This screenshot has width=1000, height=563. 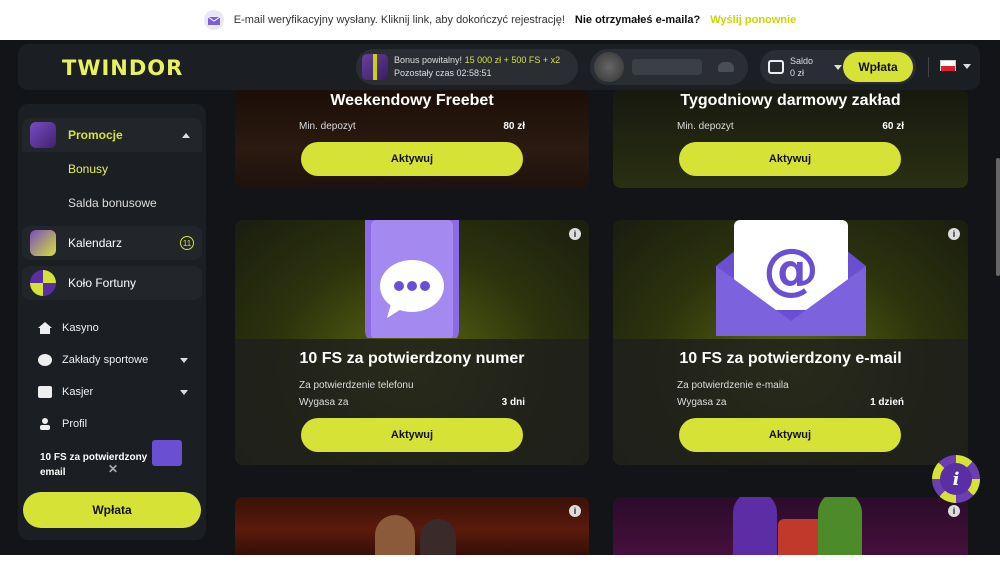 What do you see at coordinates (513, 402) in the screenshot?
I see `row-value: 3 dni` at bounding box center [513, 402].